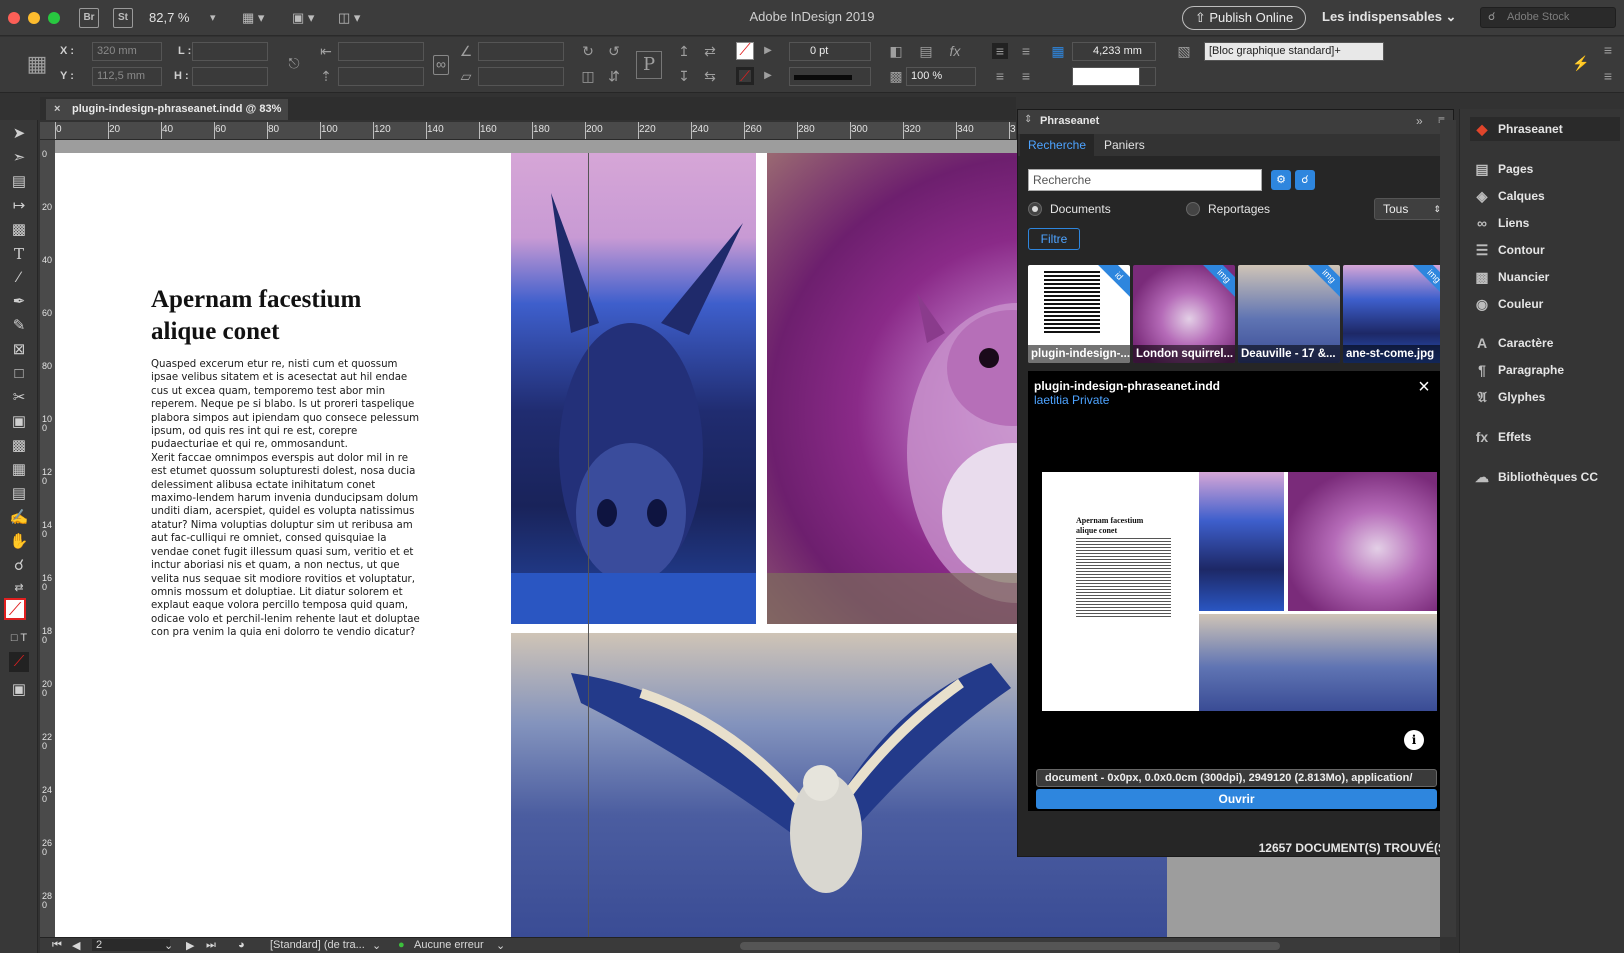 This screenshot has height=953, width=1624. What do you see at coordinates (19, 158) in the screenshot?
I see `direct-selection-tool-icon: ➣` at bounding box center [19, 158].